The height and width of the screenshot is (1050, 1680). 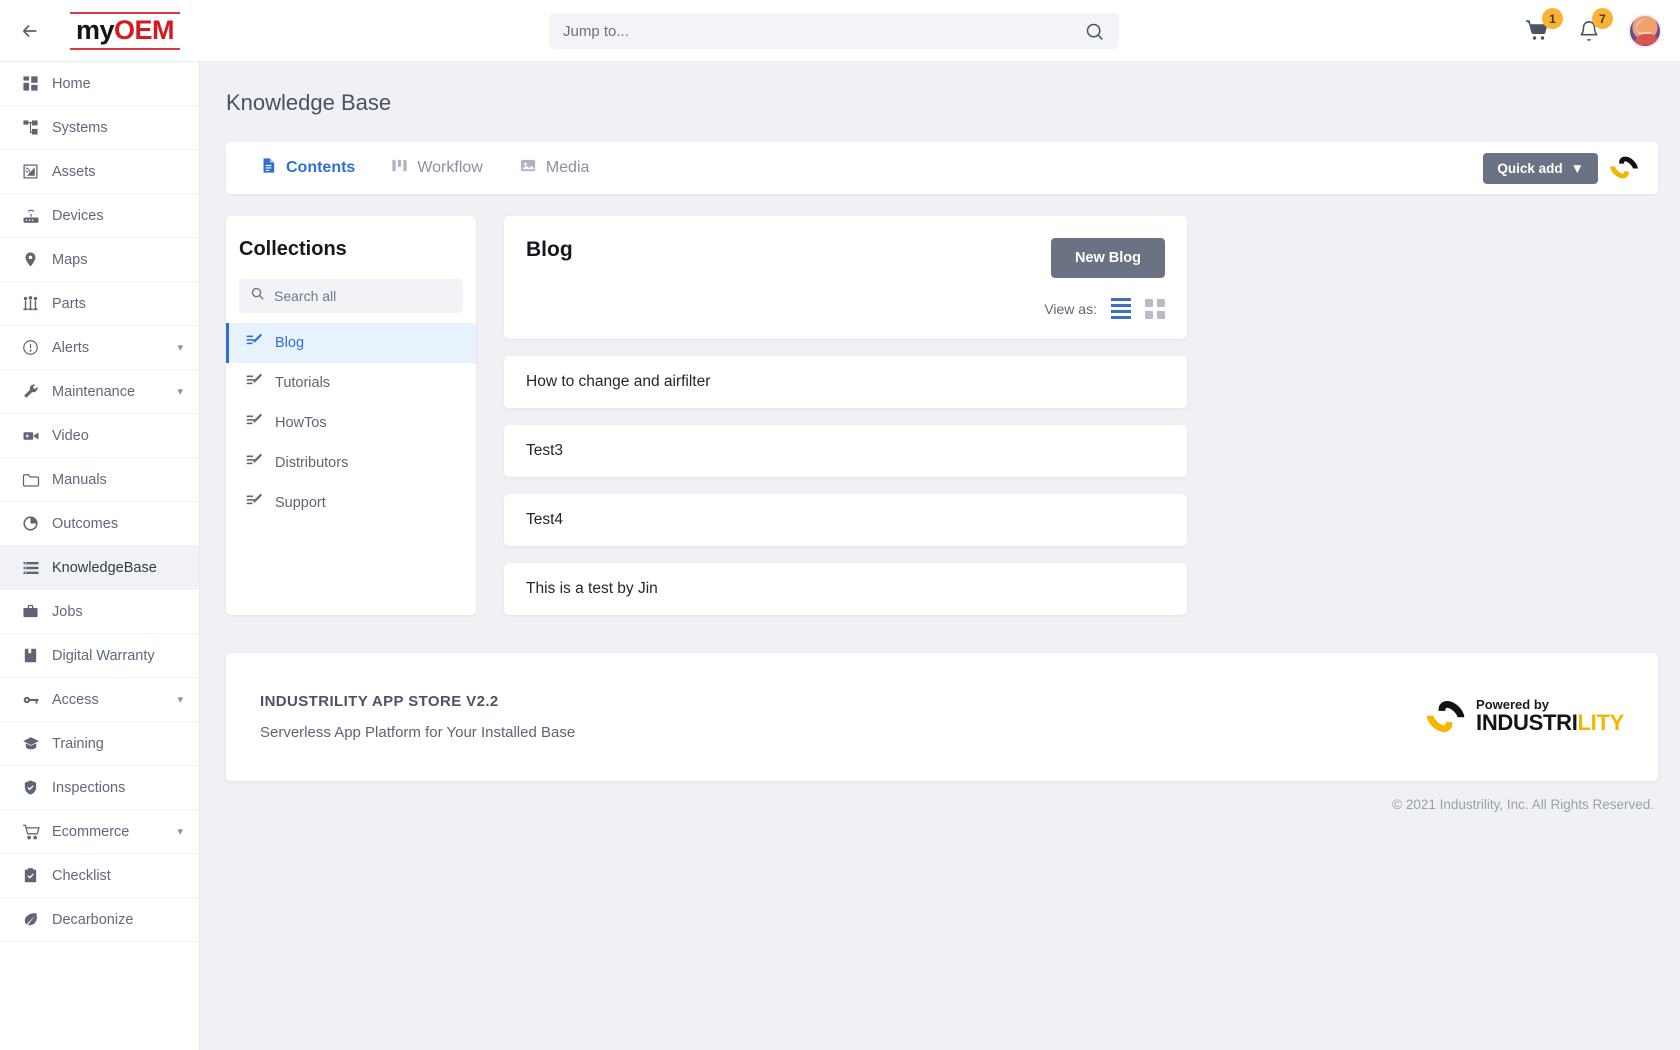 I want to click on tab-workflow: Workflow, so click(x=437, y=168).